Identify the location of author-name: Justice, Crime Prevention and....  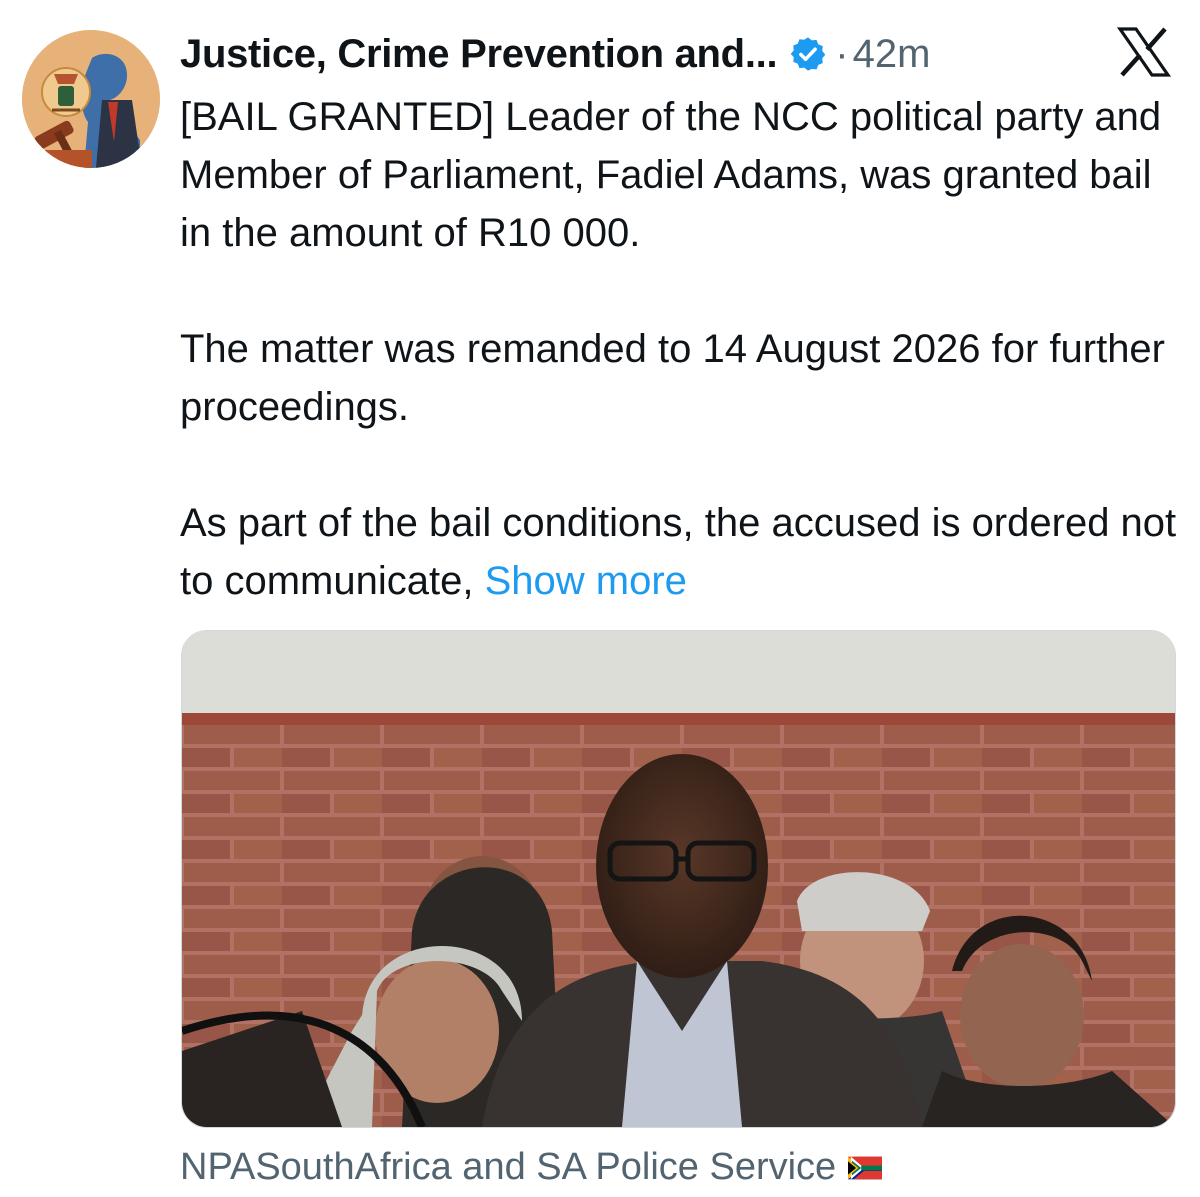
(479, 54).